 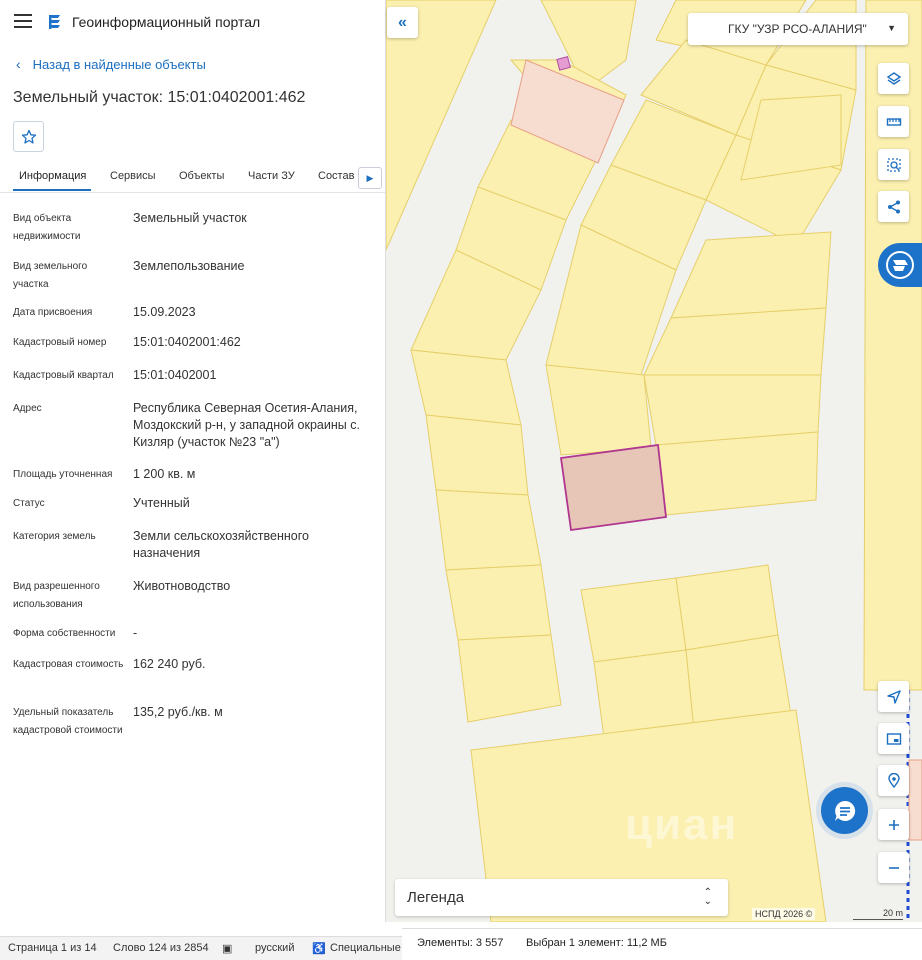 I want to click on property-label: Вид объекта недвижимости, so click(x=47, y=227).